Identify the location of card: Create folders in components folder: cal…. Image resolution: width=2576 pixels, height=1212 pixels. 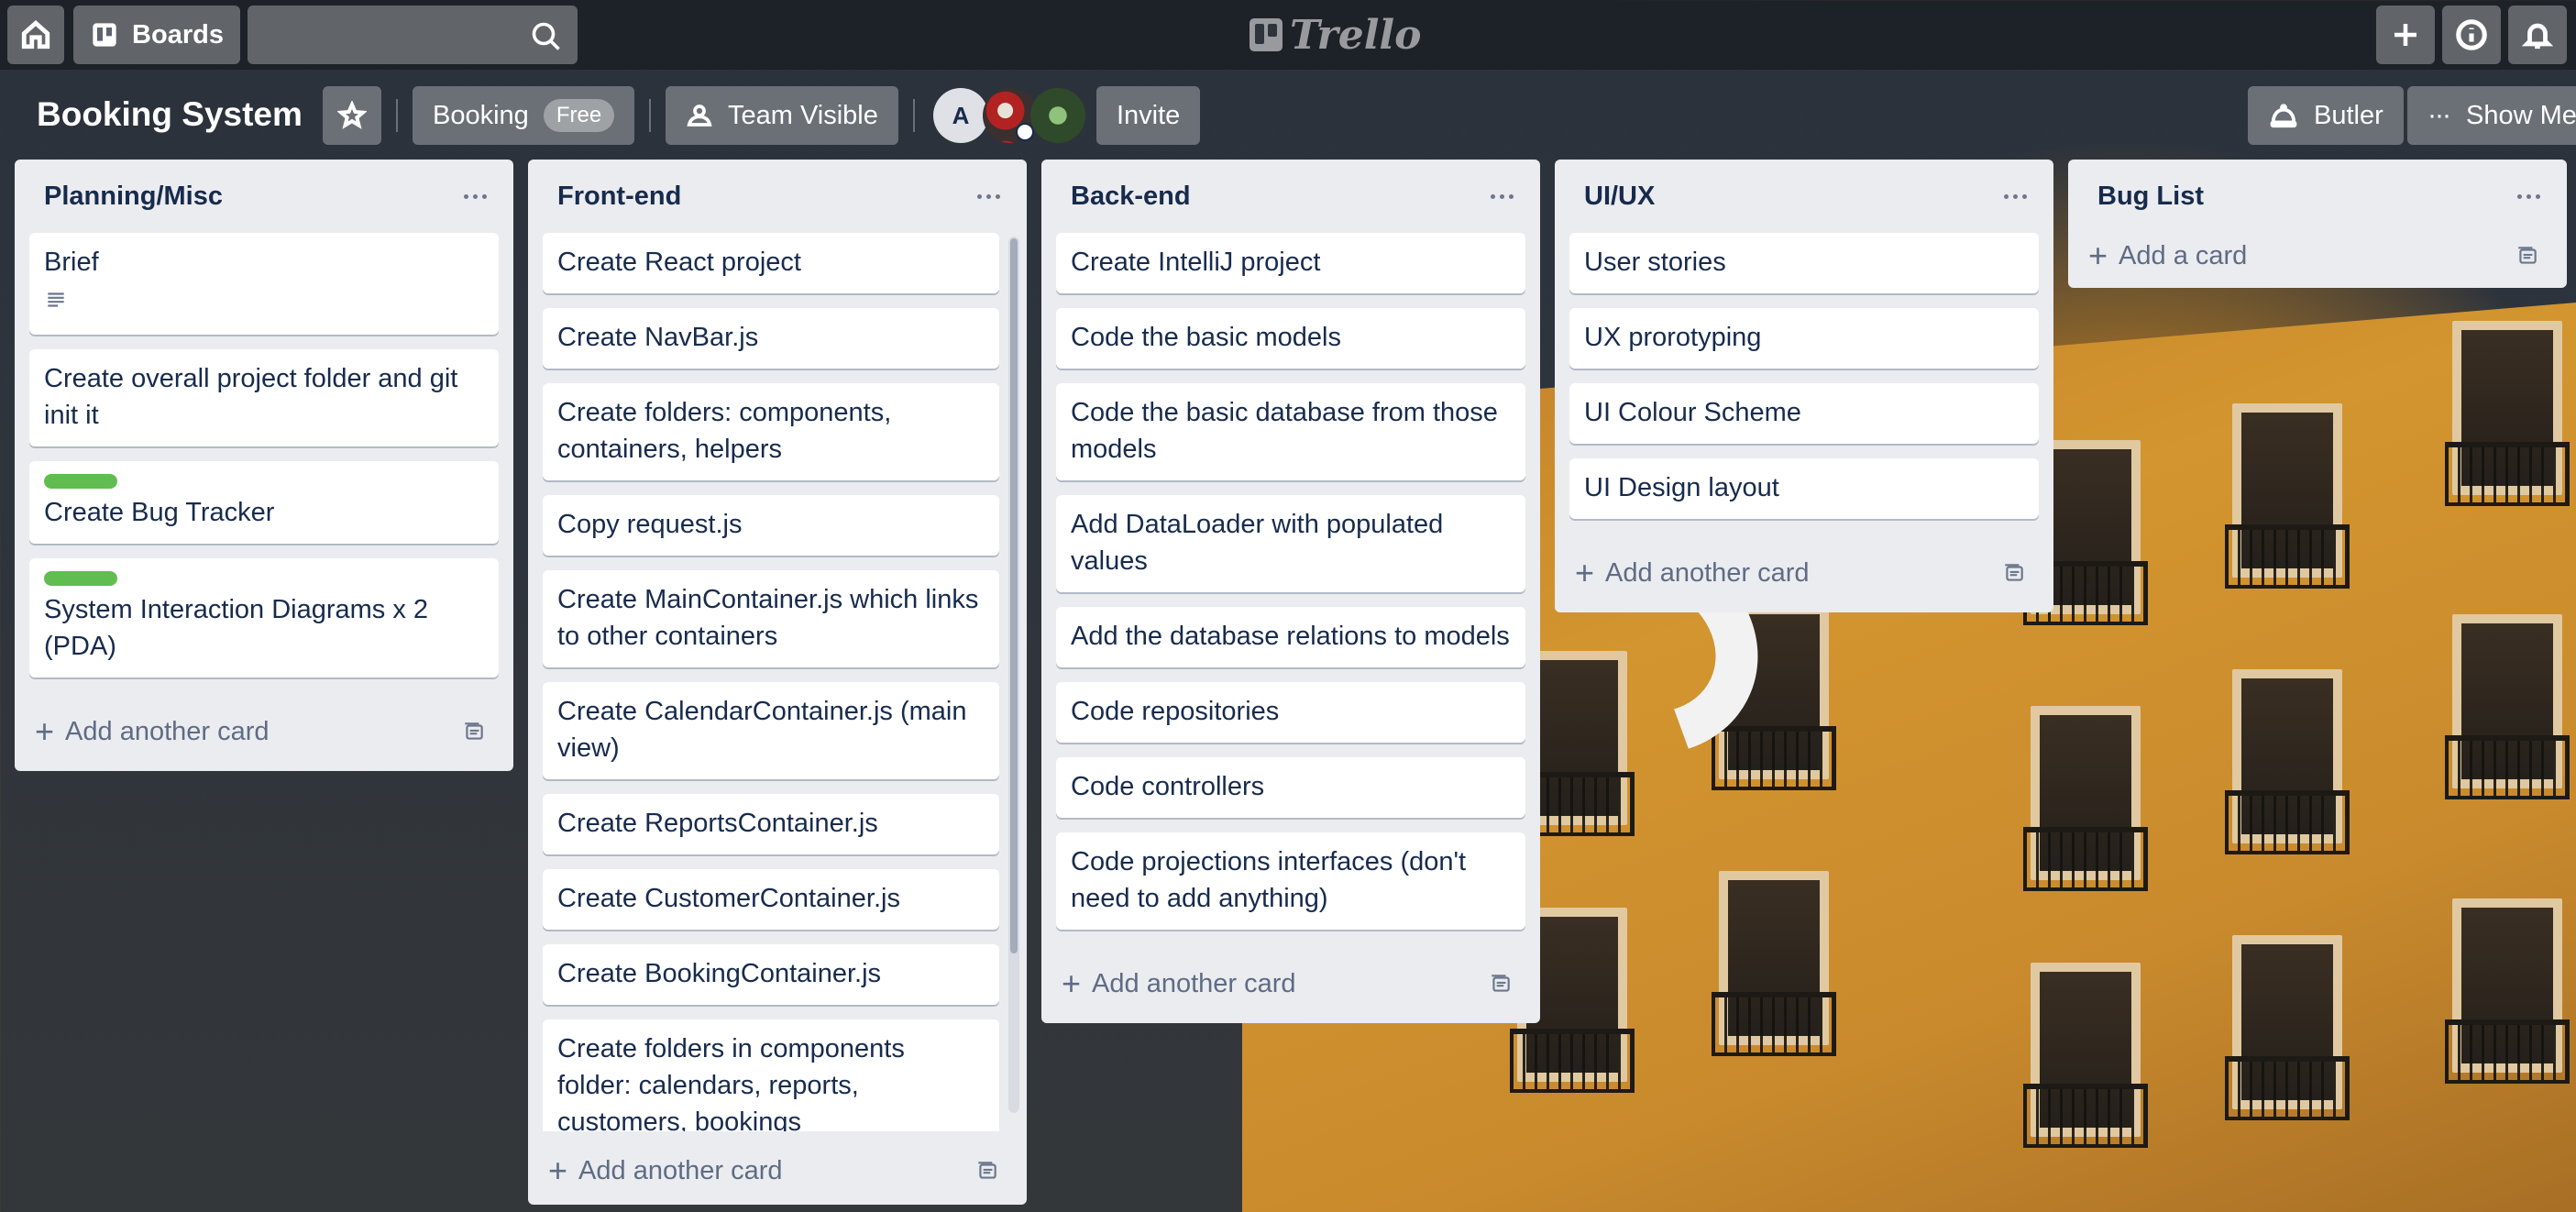
(771, 1075).